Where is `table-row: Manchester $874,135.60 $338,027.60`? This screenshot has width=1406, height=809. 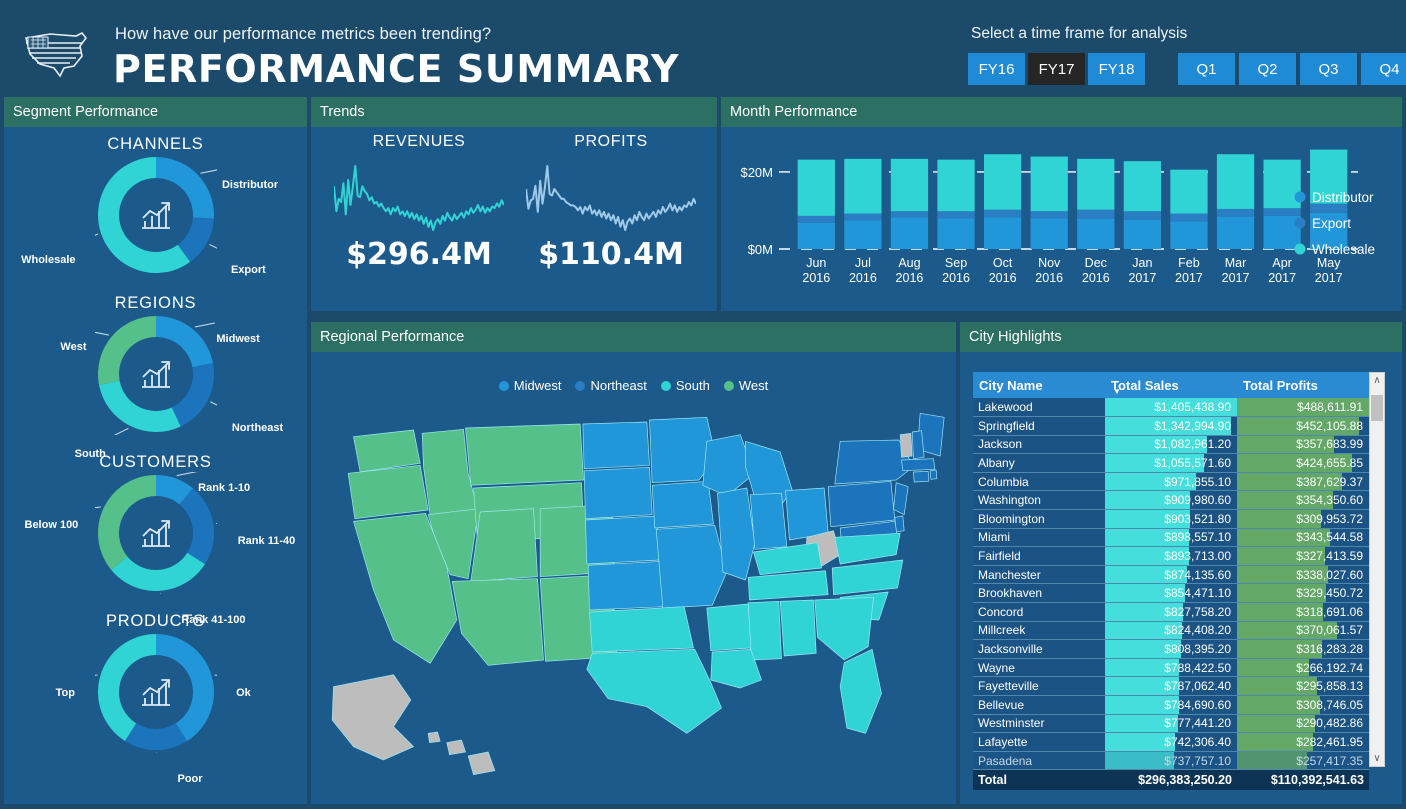 table-row: Manchester $874,135.60 $338,027.60 is located at coordinates (1171, 575).